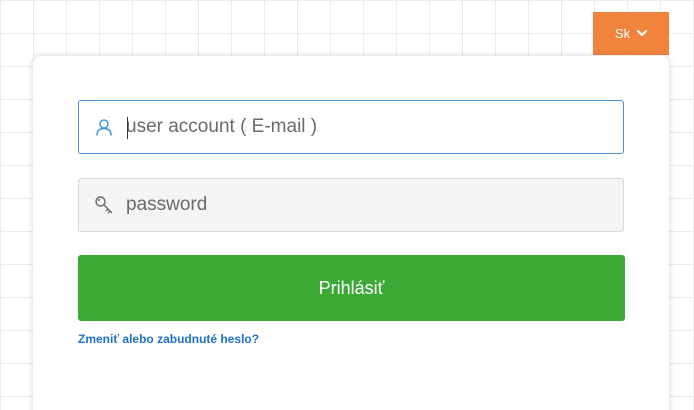  I want to click on chevron-down-icon, so click(642, 33).